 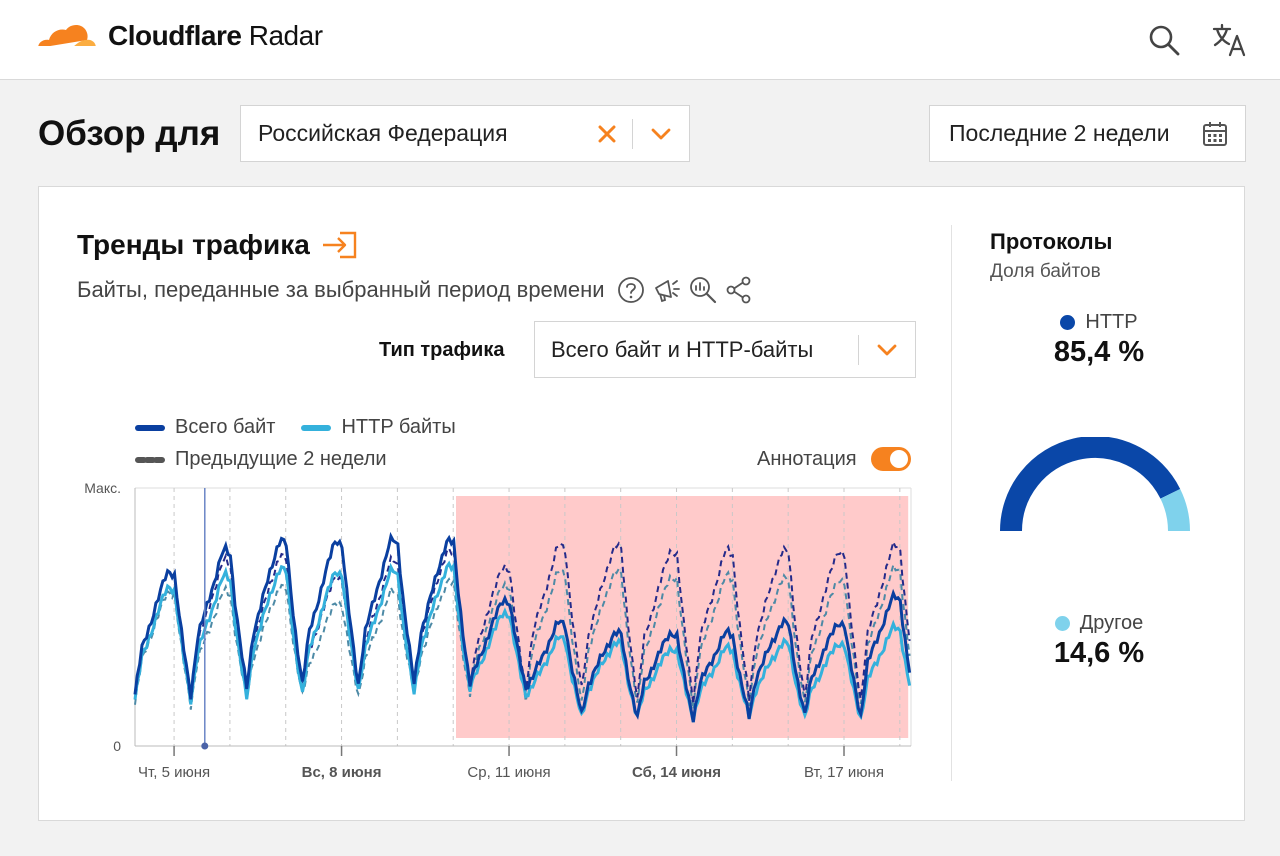 I want to click on calendar-icon, so click(x=1215, y=134).